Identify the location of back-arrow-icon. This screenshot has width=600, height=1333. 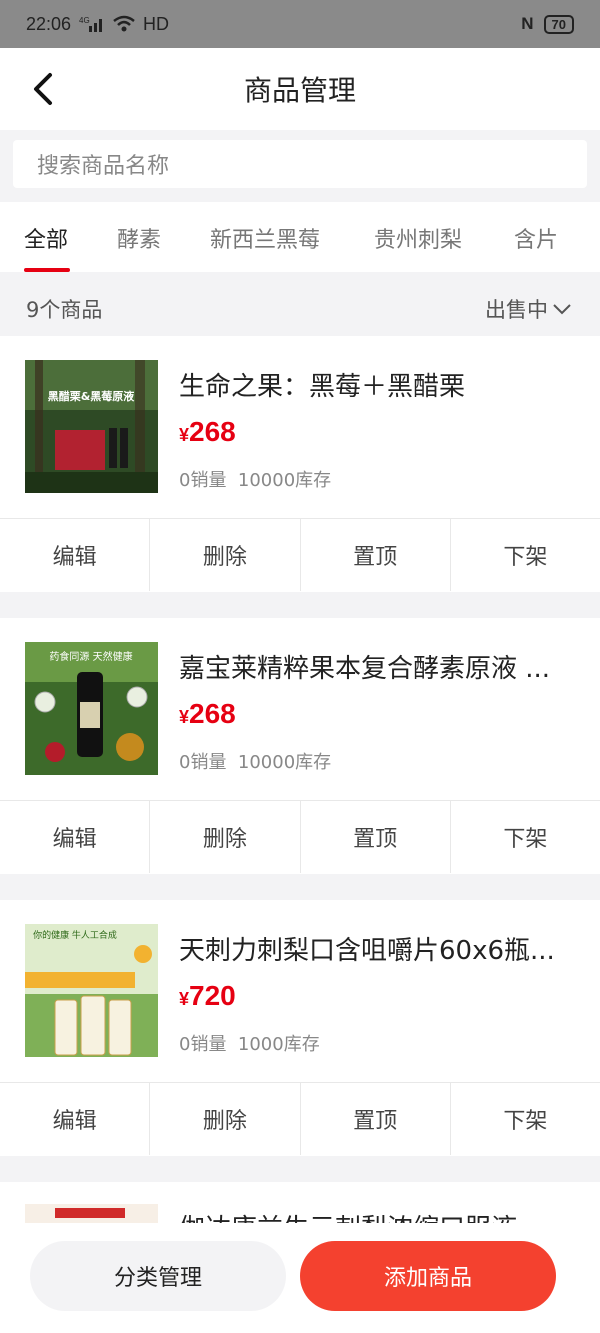
(45, 89).